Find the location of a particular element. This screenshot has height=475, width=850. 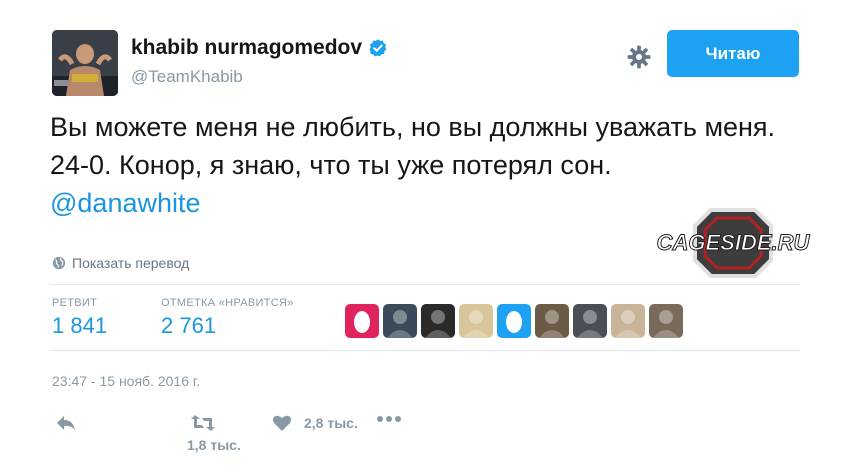

reply-button is located at coordinates (66, 423).